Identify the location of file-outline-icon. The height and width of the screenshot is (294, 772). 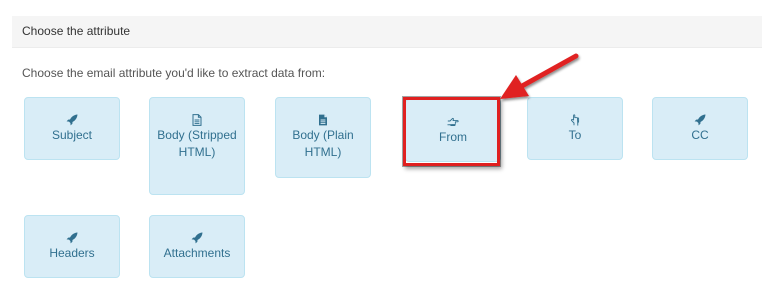
(197, 120).